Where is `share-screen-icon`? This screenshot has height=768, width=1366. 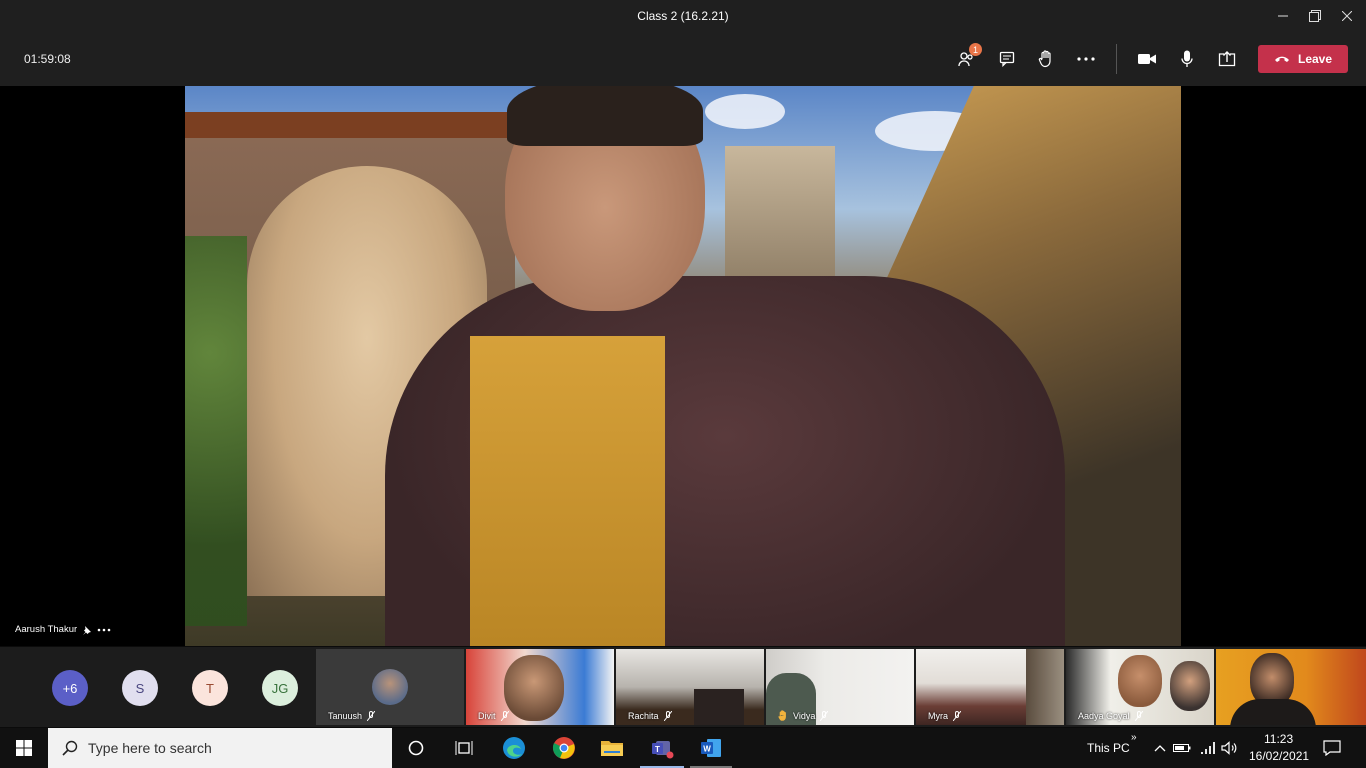
share-screen-icon is located at coordinates (1227, 59).